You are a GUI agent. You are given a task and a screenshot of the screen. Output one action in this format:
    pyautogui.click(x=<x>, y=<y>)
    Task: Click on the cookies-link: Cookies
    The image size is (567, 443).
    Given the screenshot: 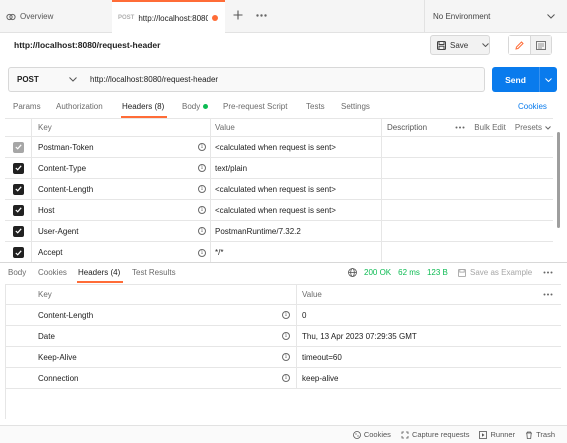 What is the action you would take?
    pyautogui.click(x=532, y=106)
    